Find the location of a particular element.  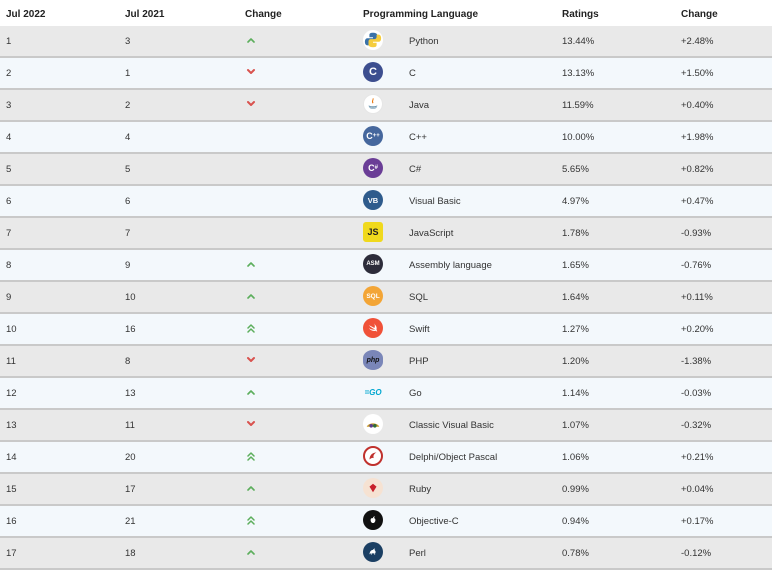

language-name: Perl is located at coordinates (417, 553).